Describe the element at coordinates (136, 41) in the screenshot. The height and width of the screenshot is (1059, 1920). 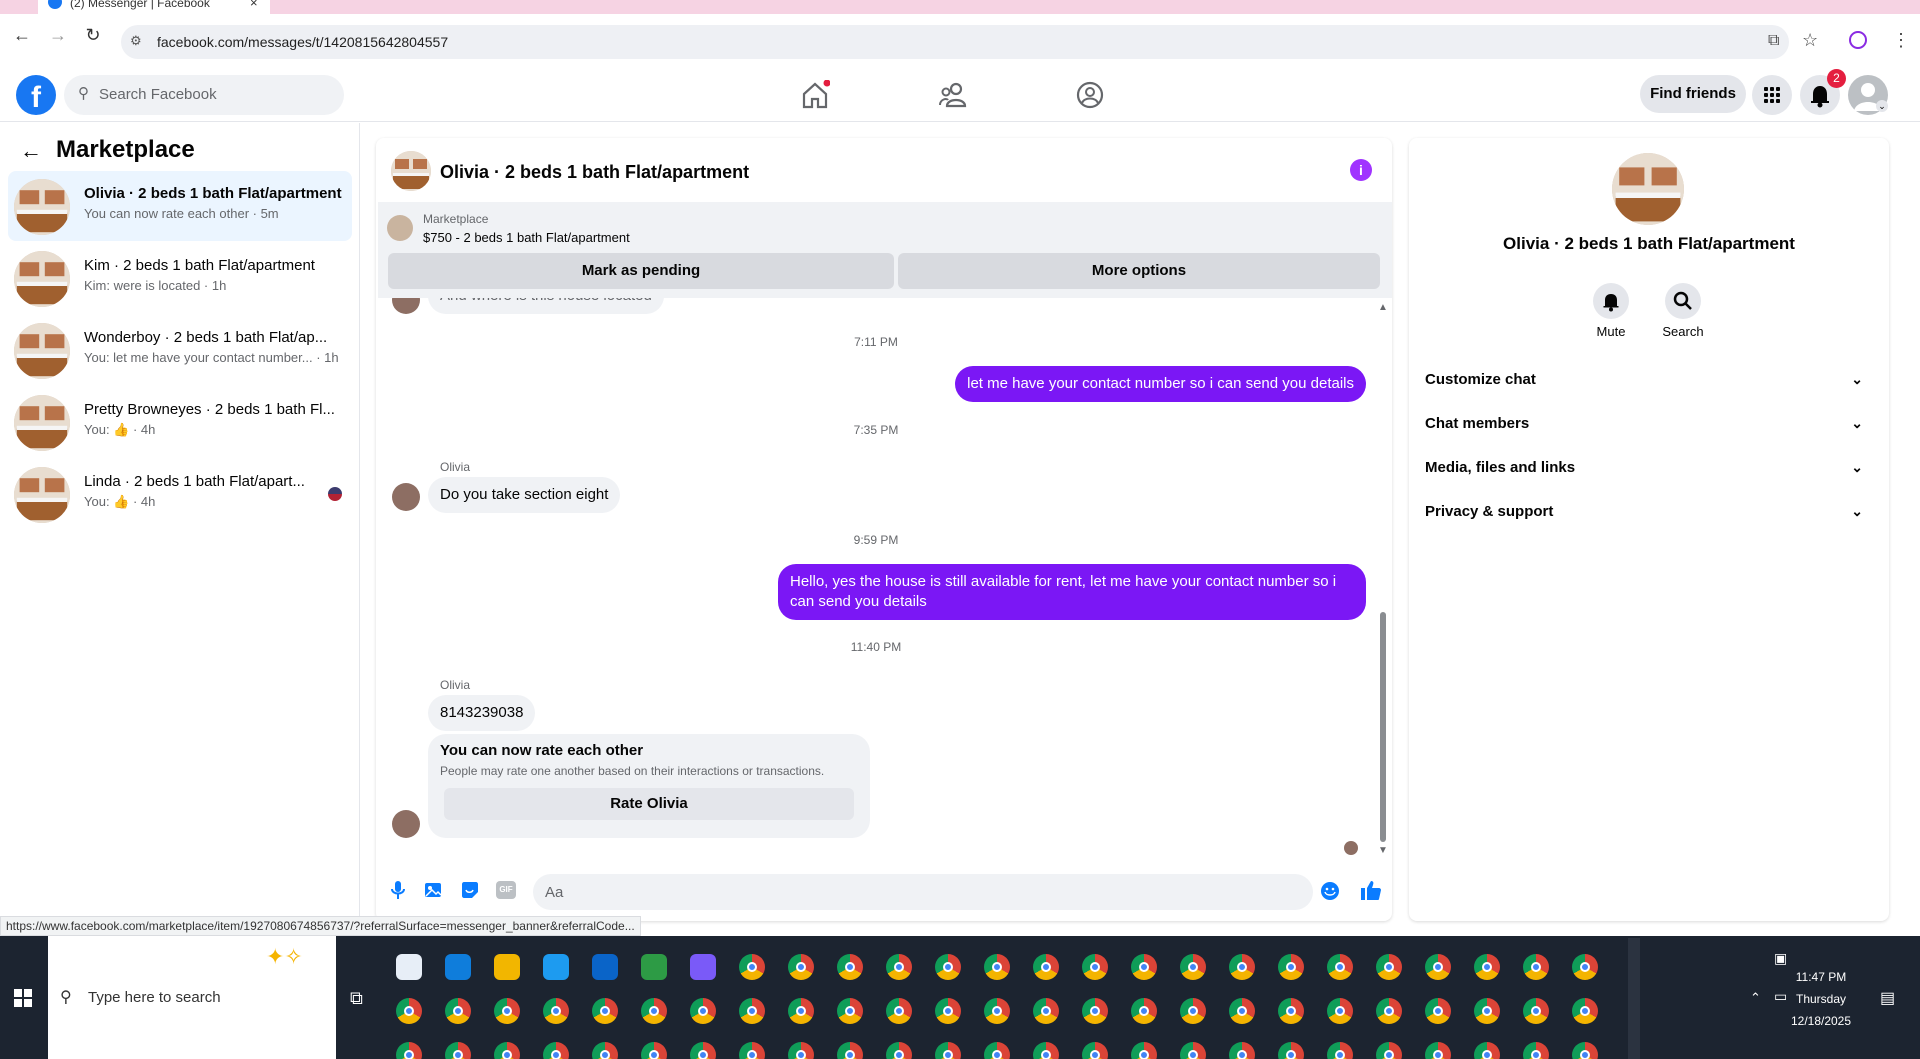
I see `site-info-icon: ⚙` at that location.